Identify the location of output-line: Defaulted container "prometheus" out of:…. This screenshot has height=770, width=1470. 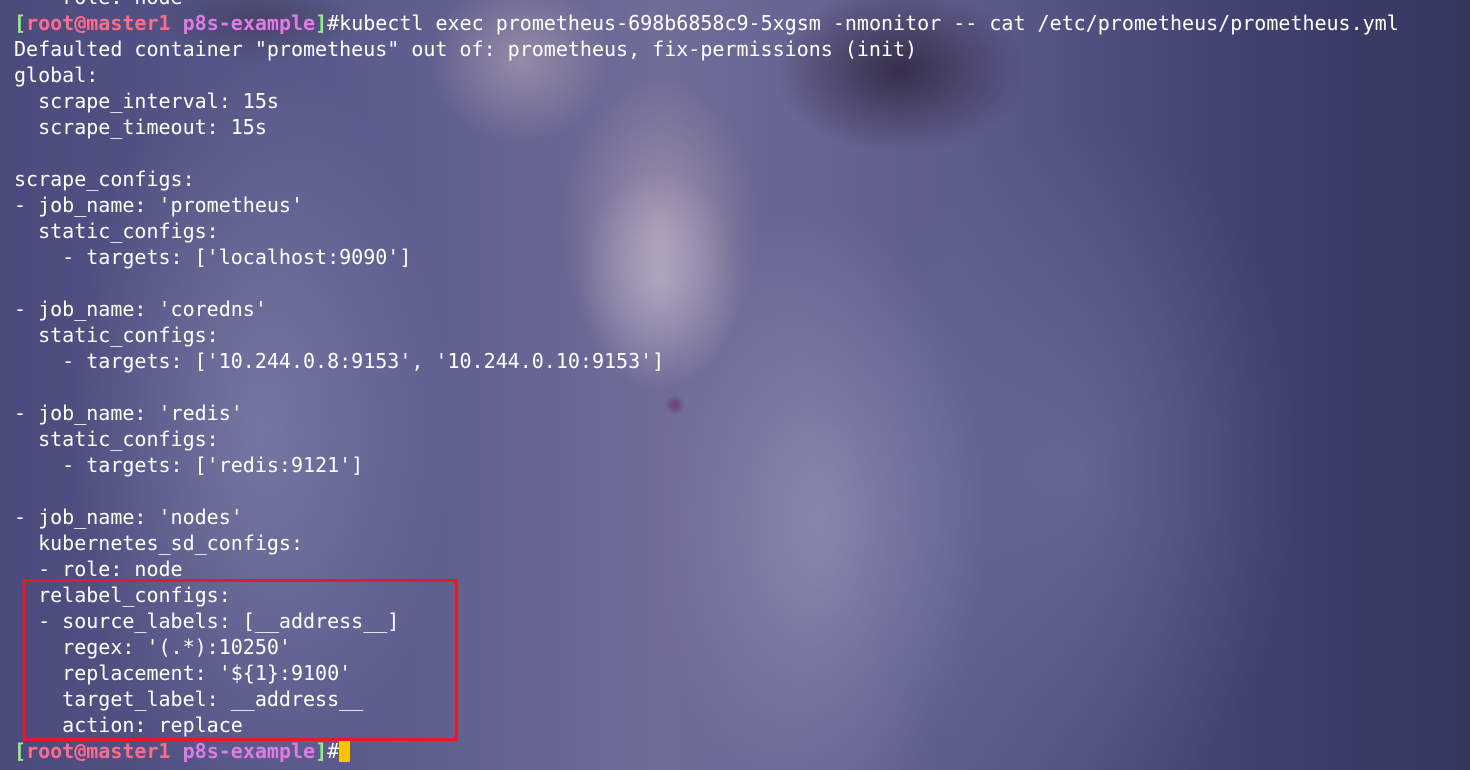
(466, 49).